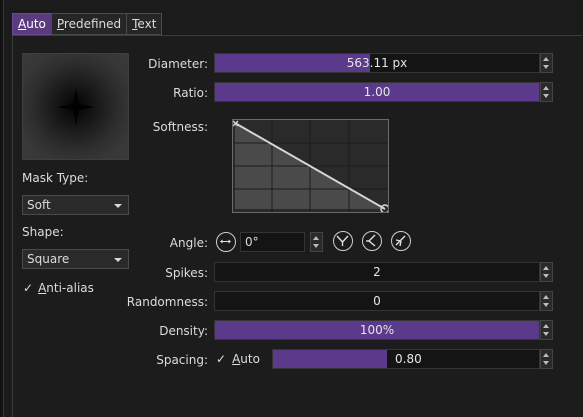  I want to click on tab-text-label: ext, so click(147, 24).